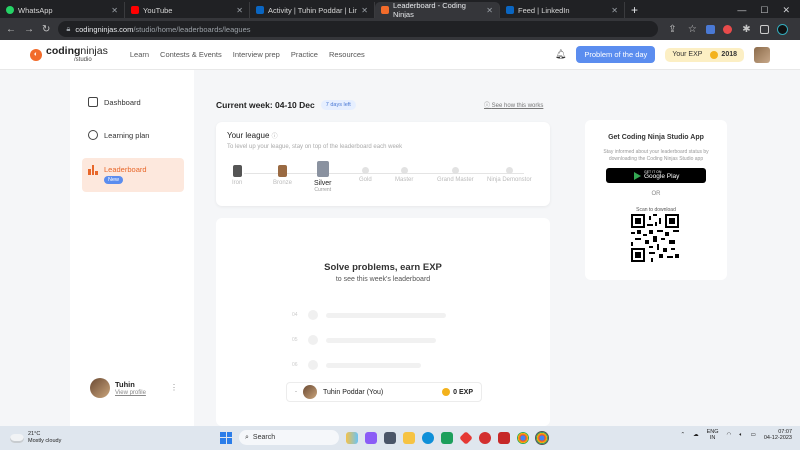  I want to click on sidebar-item-dashboard: Dashboard, so click(133, 102).